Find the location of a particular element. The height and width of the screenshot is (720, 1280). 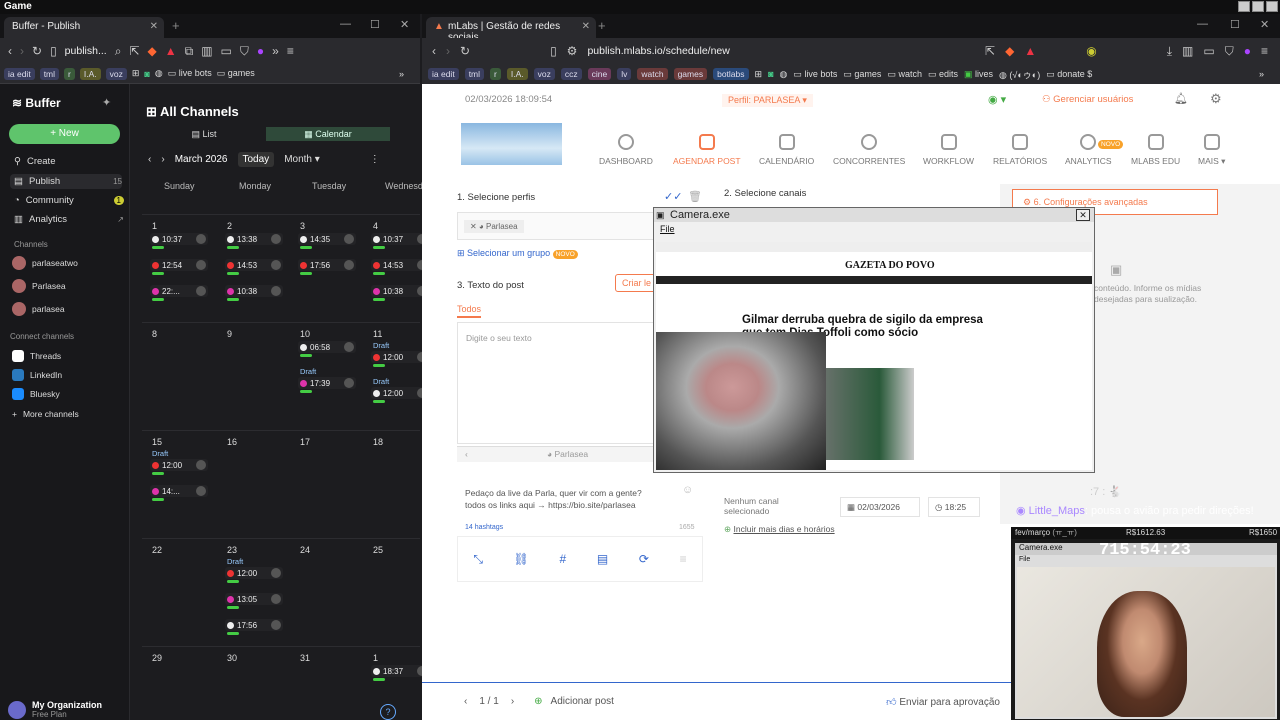

create-button: Criar le is located at coordinates (637, 283).